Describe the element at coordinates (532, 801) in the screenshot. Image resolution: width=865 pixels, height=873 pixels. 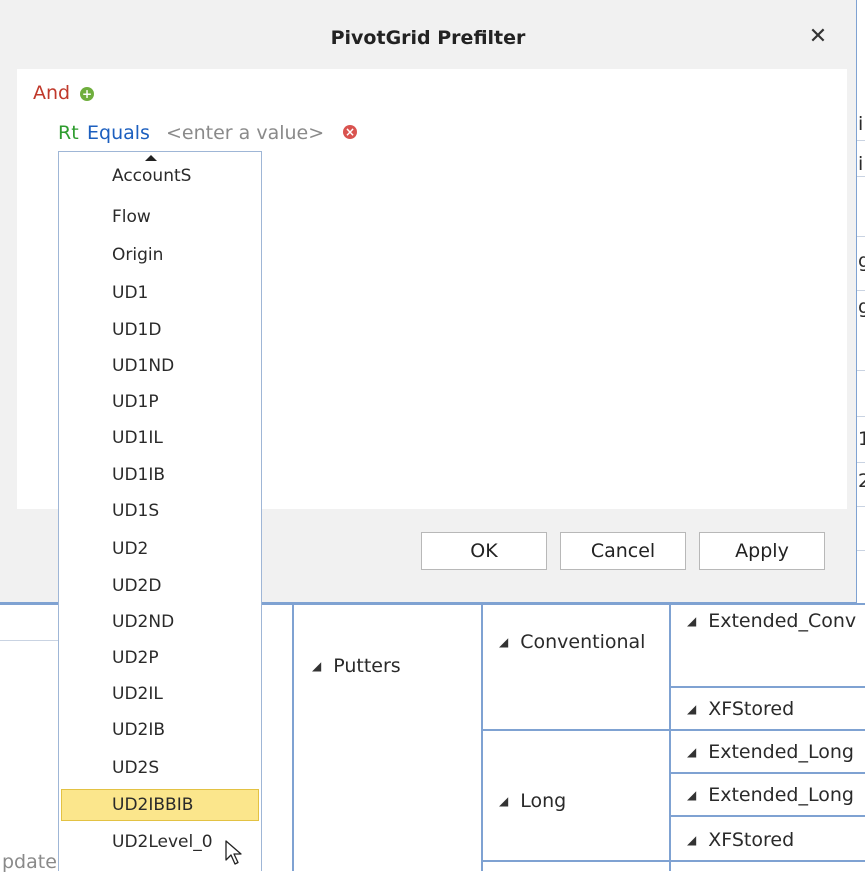
I see `grid-cell-long: ◢ Long` at that location.